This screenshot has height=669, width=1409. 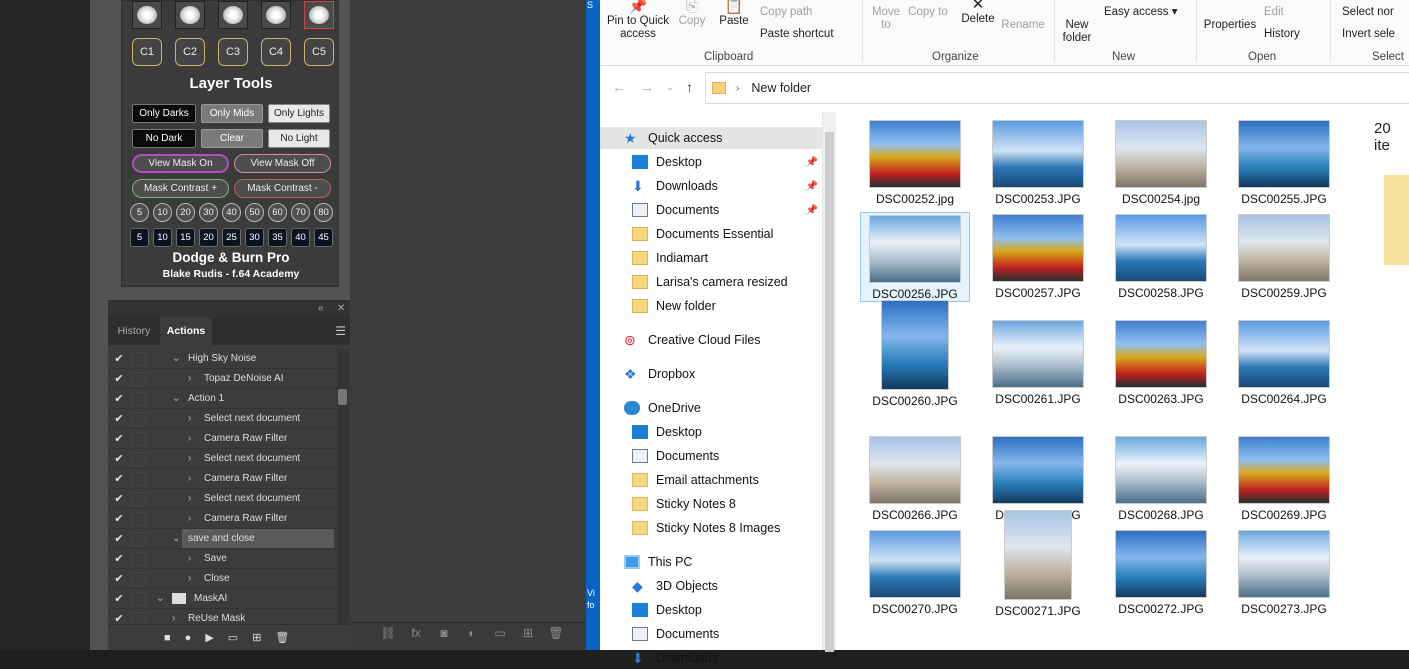 I want to click on nav-item: Larisa's camera resized, so click(x=711, y=282).